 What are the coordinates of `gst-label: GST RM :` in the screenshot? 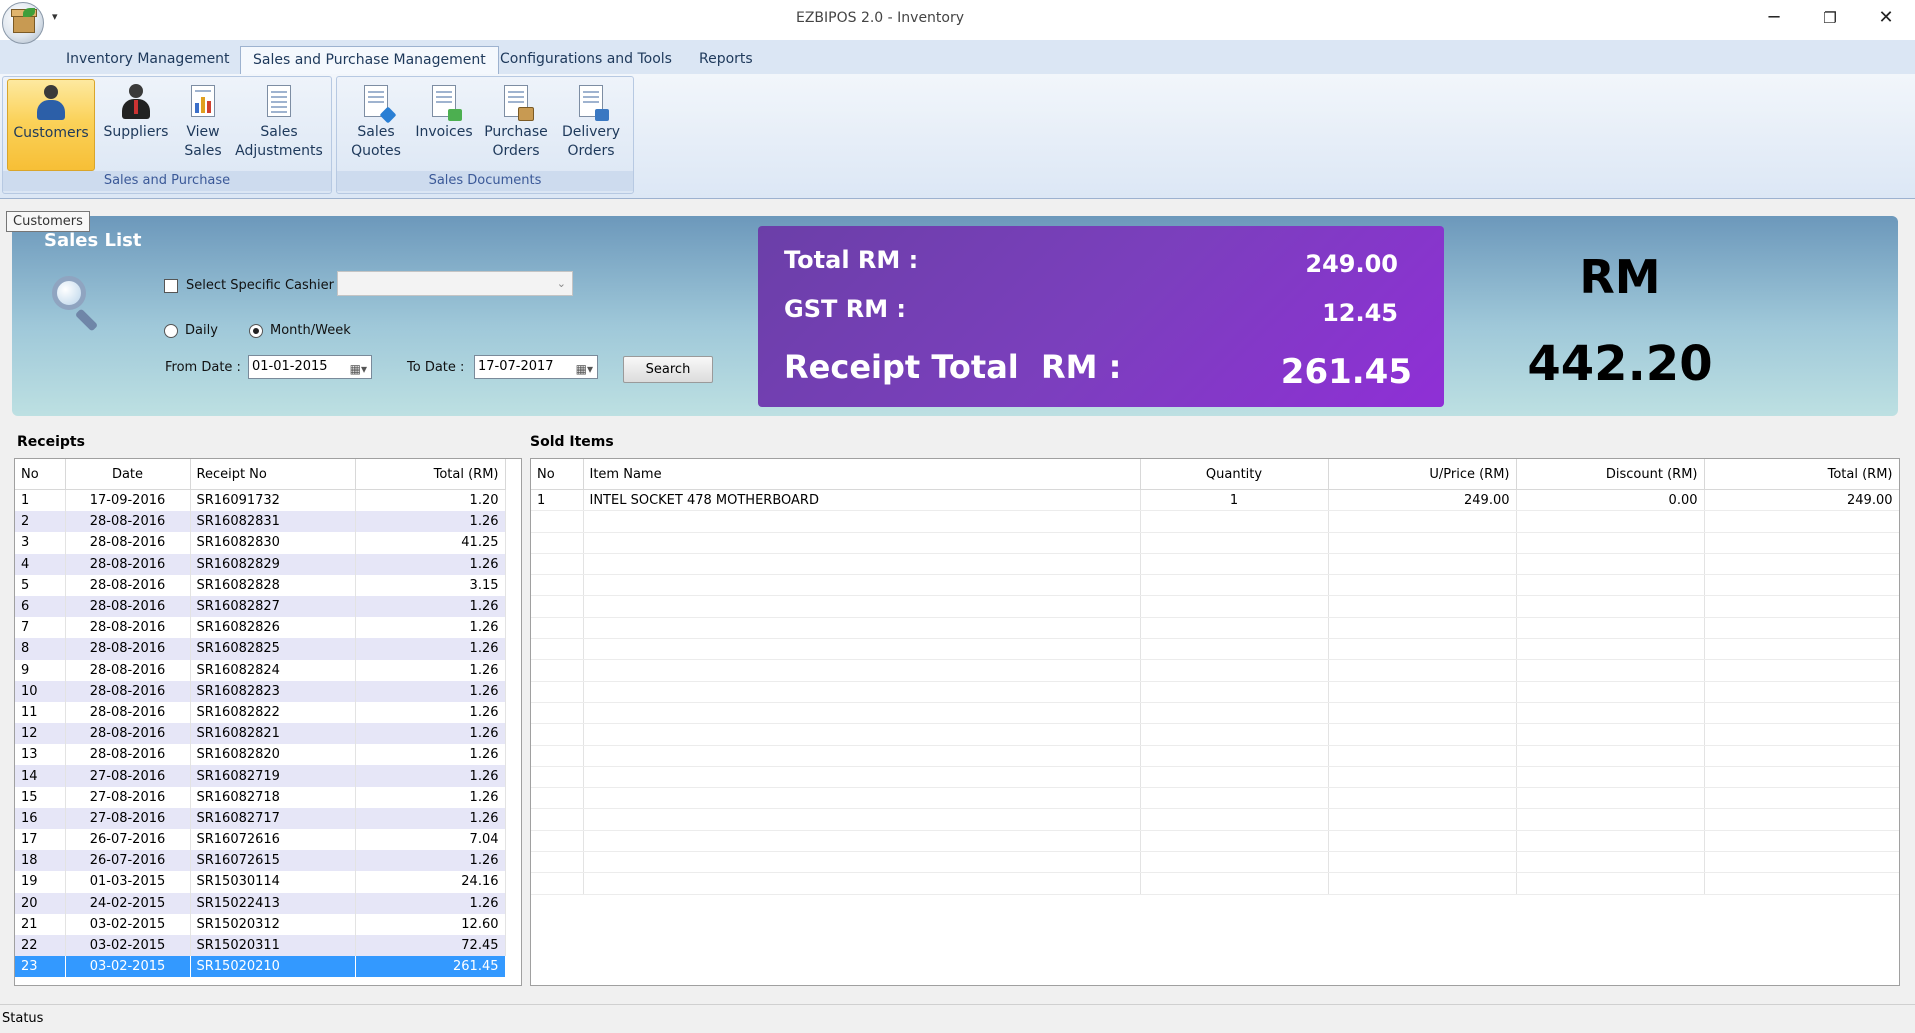 It's located at (845, 309).